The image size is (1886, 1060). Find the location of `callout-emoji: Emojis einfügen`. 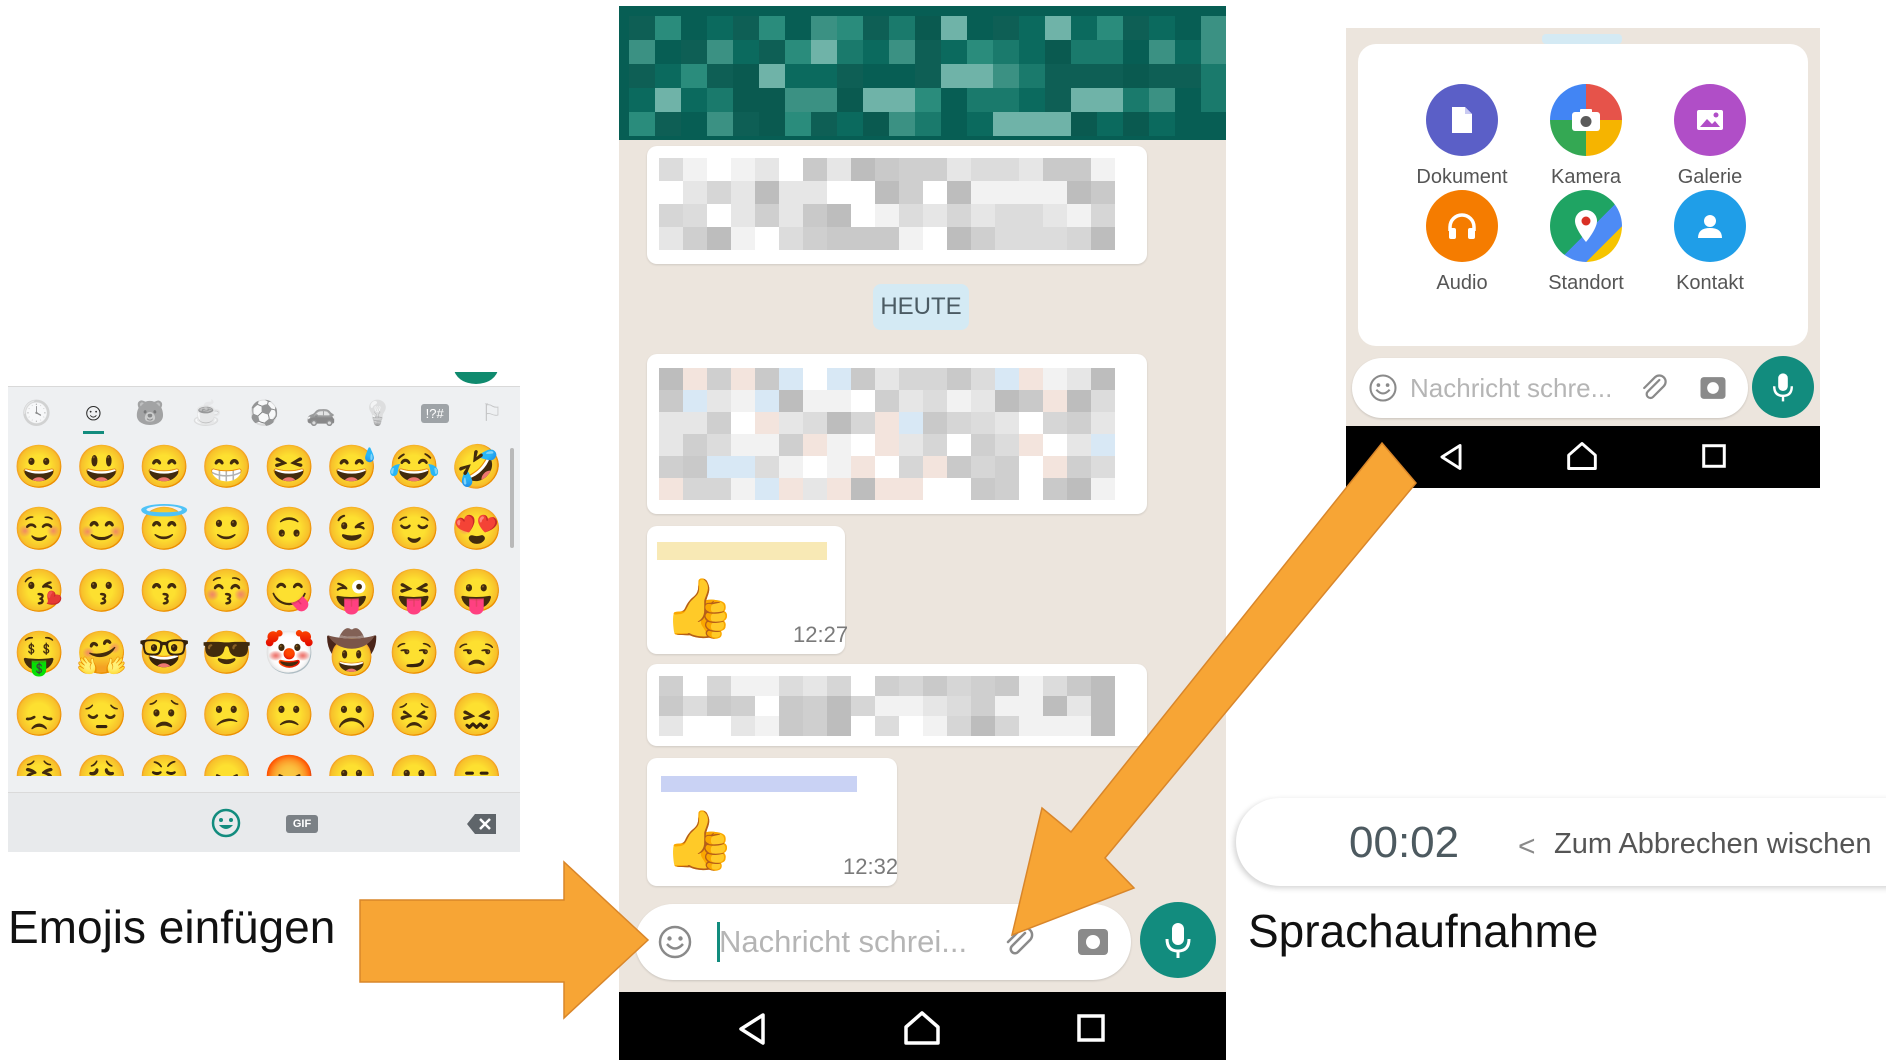

callout-emoji: Emojis einfügen is located at coordinates (172, 927).